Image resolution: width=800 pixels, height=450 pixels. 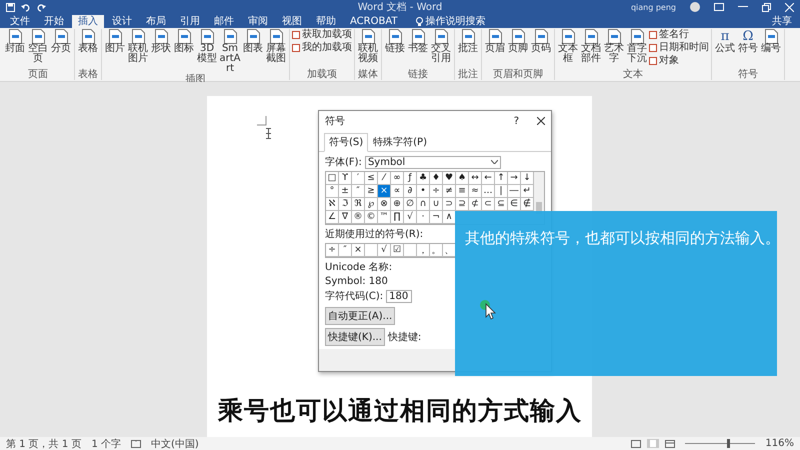 What do you see at coordinates (345, 250) in the screenshot?
I see `recent-symbol-cell: ″` at bounding box center [345, 250].